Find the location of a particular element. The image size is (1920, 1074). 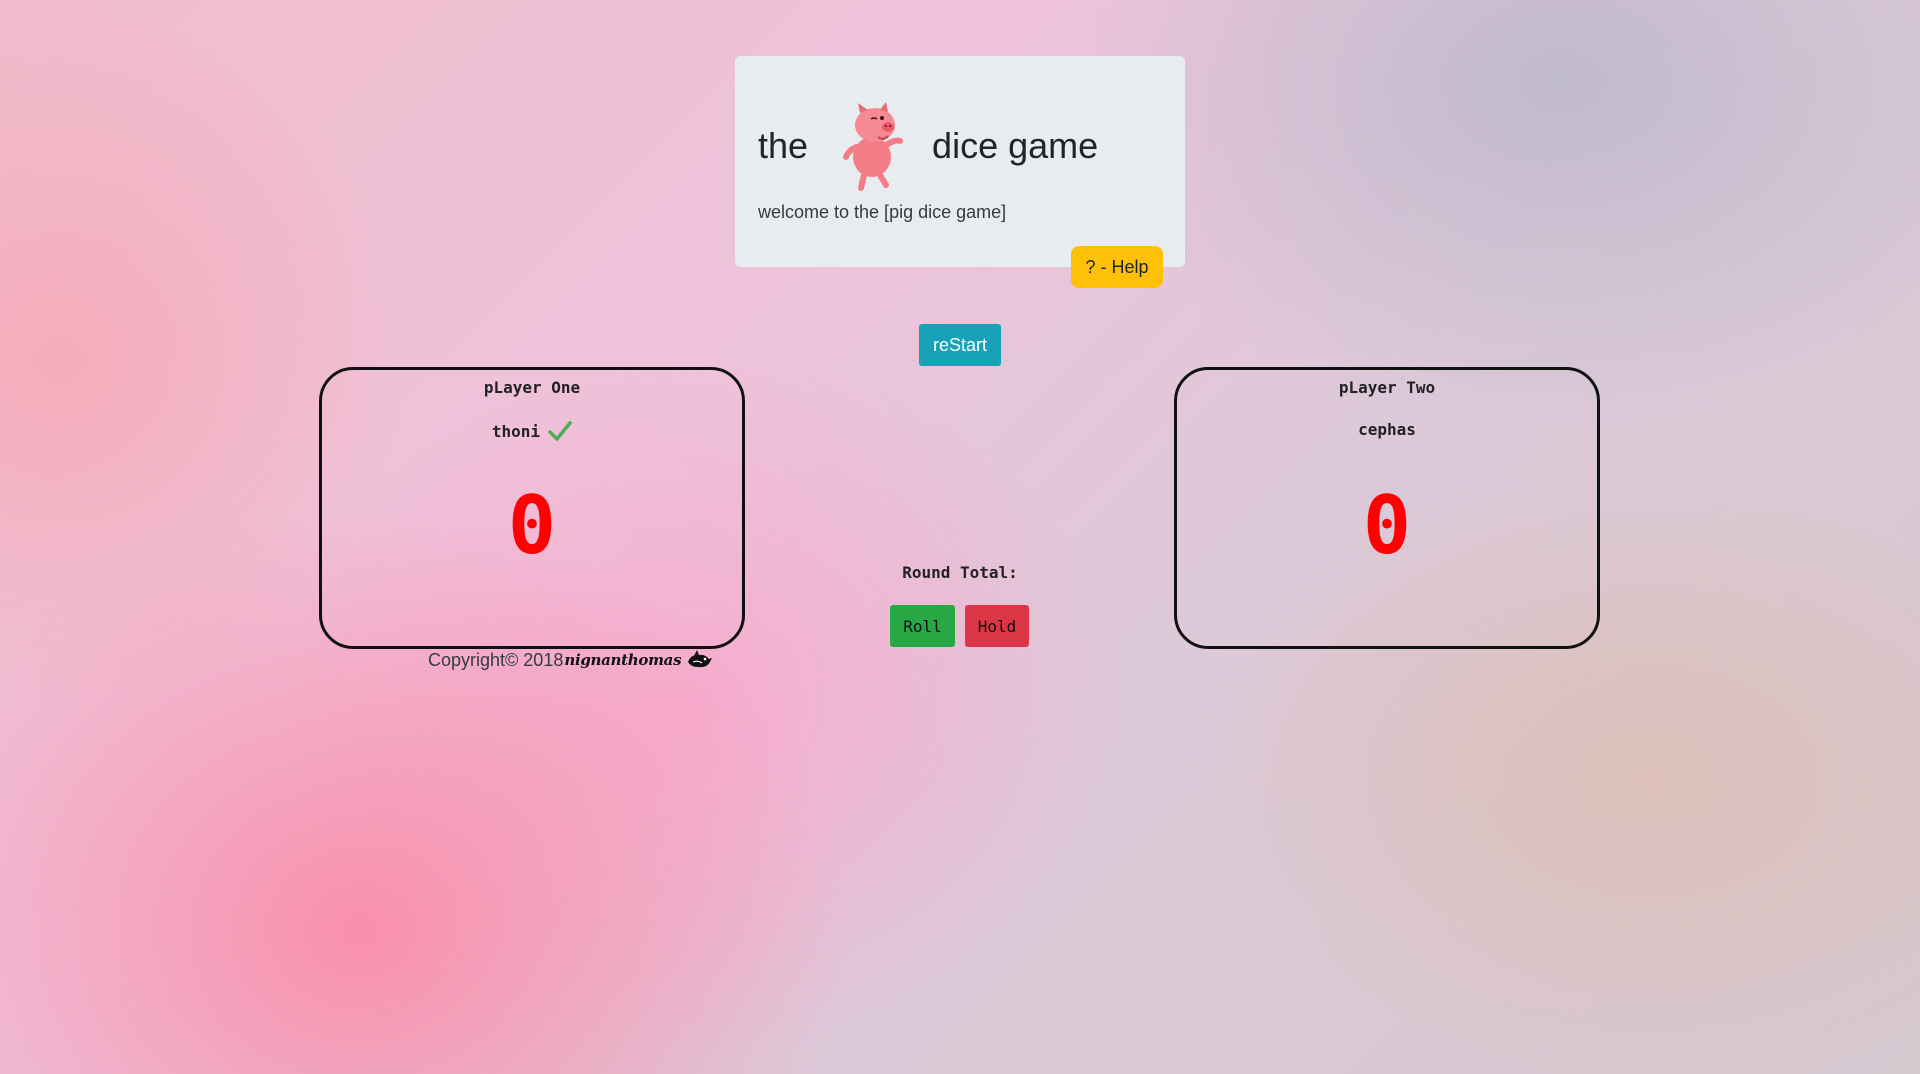

player-two-score: 0 is located at coordinates (1387, 525).